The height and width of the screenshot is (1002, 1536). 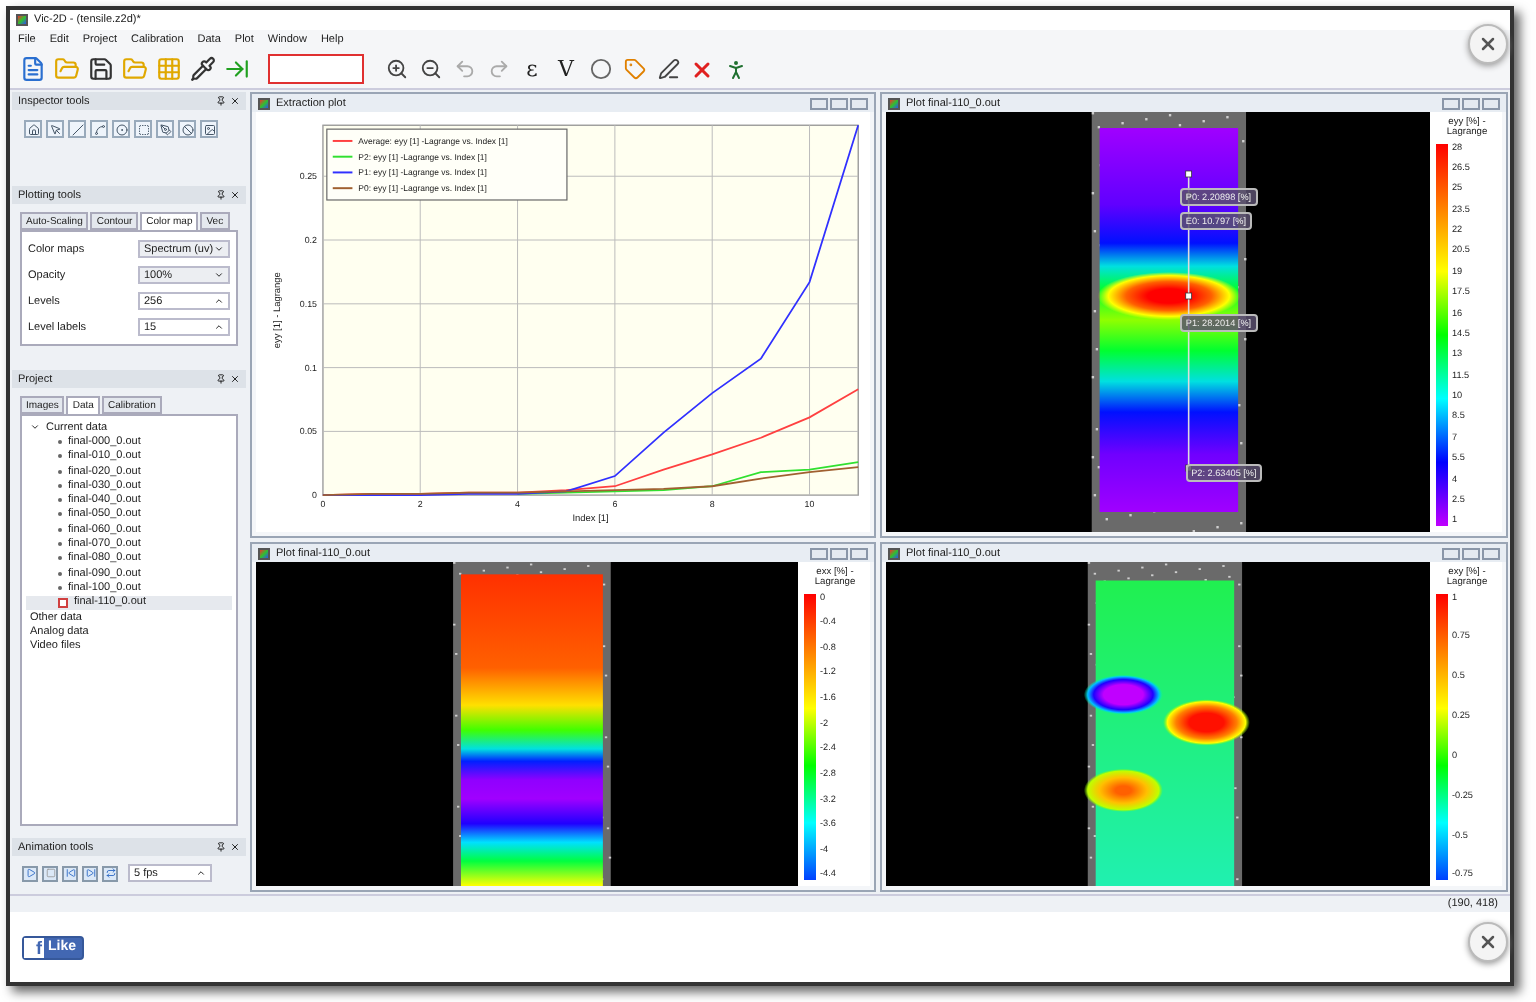 I want to click on loop-icon, so click(x=110, y=873).